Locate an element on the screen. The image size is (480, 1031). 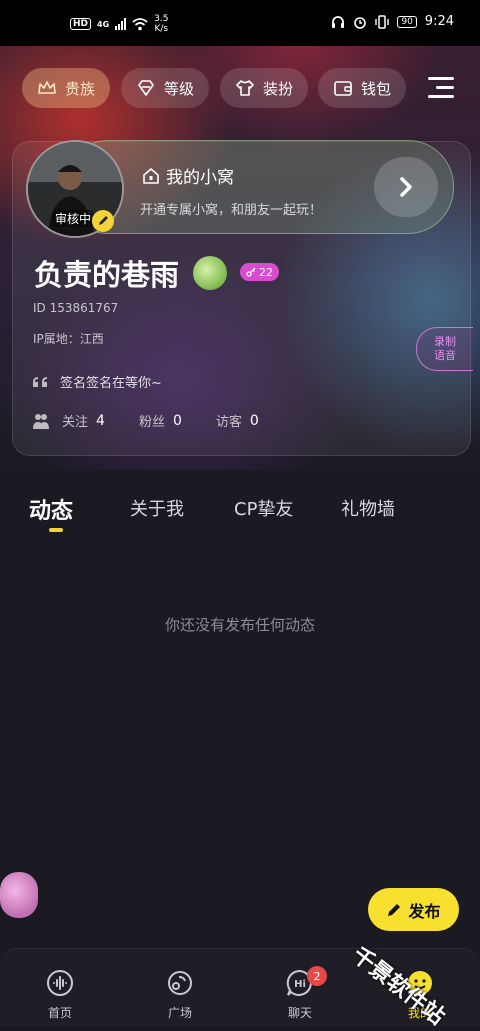
visitors-count: 0 is located at coordinates (254, 421).